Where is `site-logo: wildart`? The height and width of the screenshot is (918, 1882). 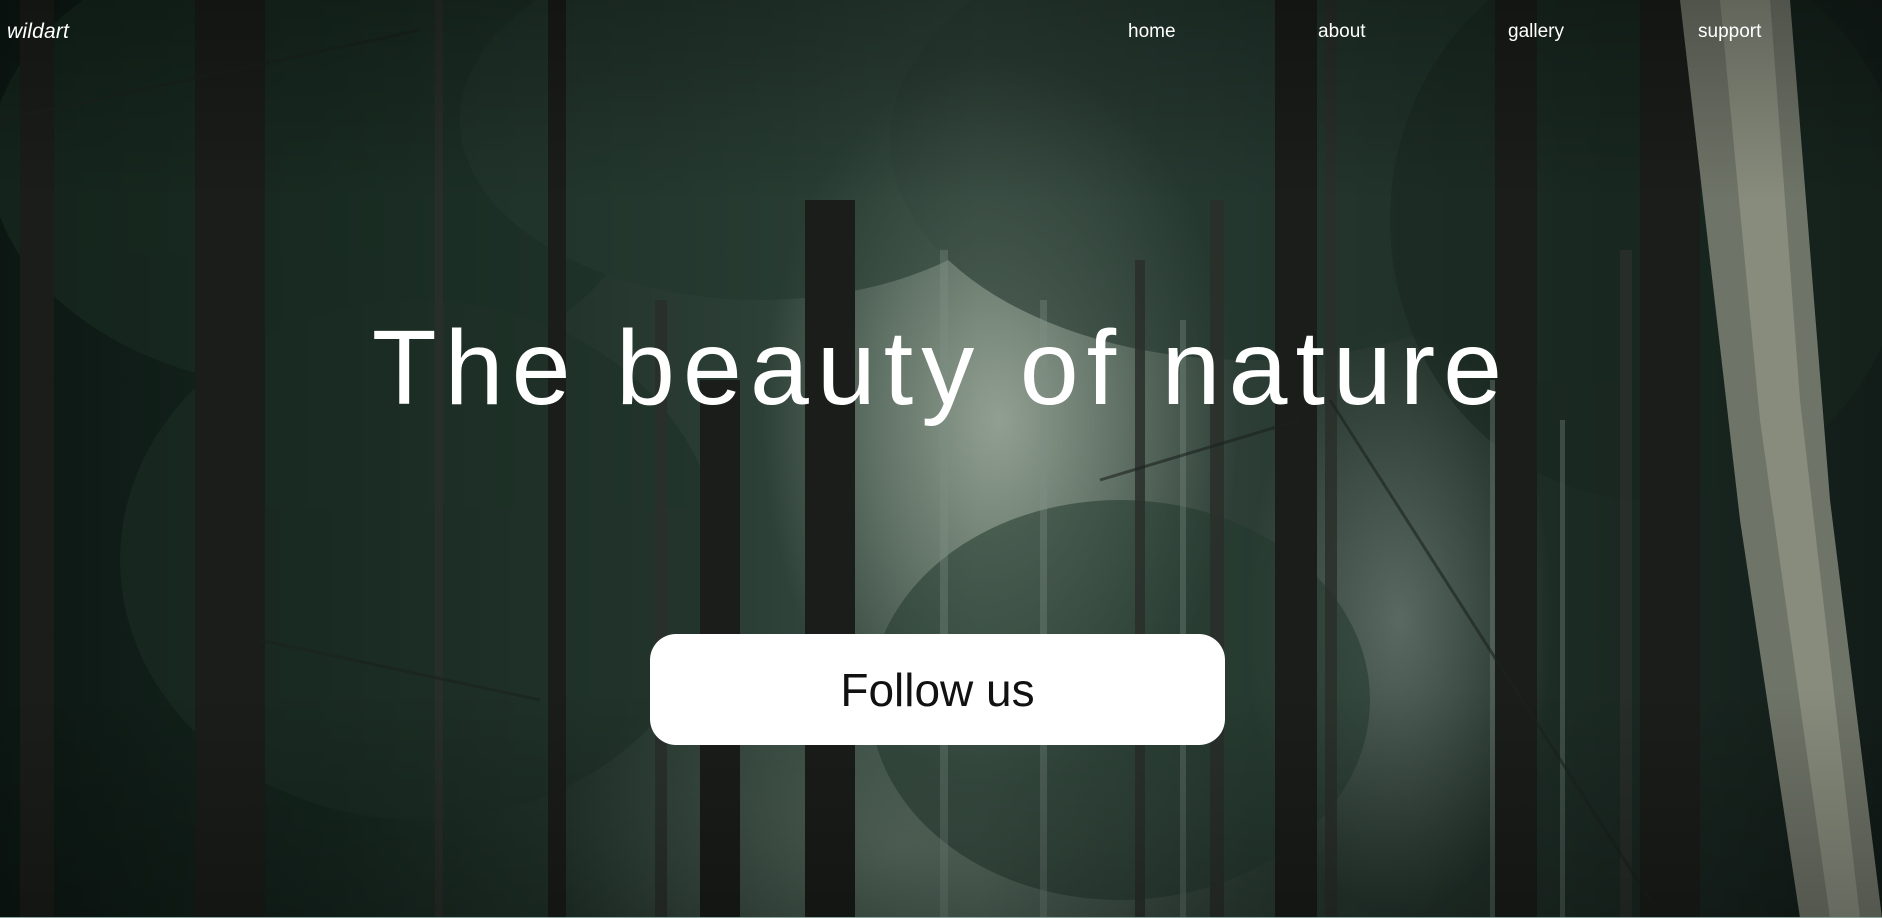 site-logo: wildart is located at coordinates (38, 32).